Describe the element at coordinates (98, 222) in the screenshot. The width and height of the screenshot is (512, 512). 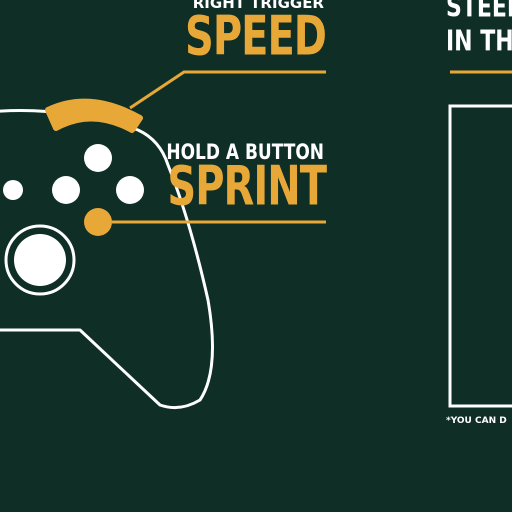
I see `a-button-icon` at that location.